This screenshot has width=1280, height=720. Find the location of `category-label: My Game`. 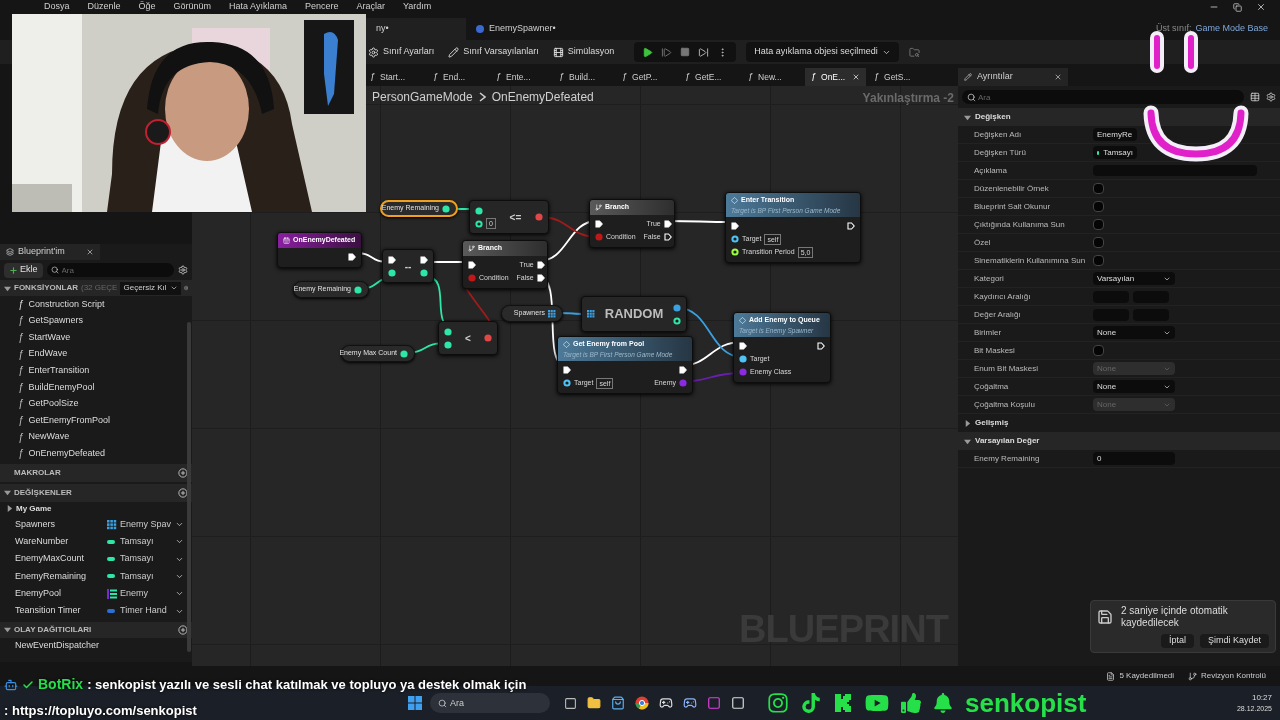

category-label: My Game is located at coordinates (34, 508).